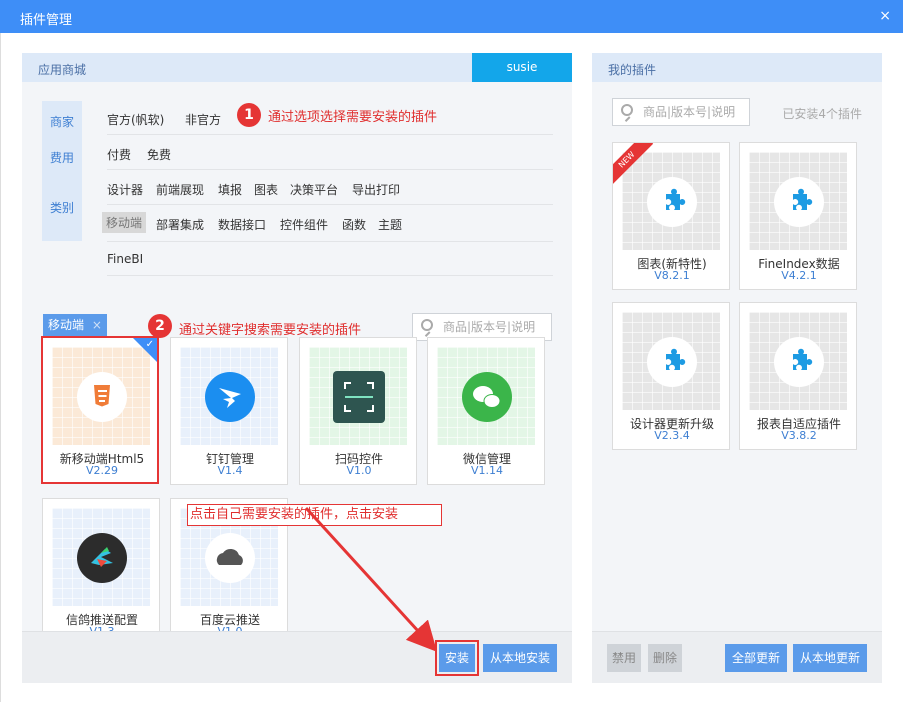 This screenshot has height=702, width=903. What do you see at coordinates (314, 515) in the screenshot?
I see `annotation-callout: 点击自己需要安装的插件，点击安装` at bounding box center [314, 515].